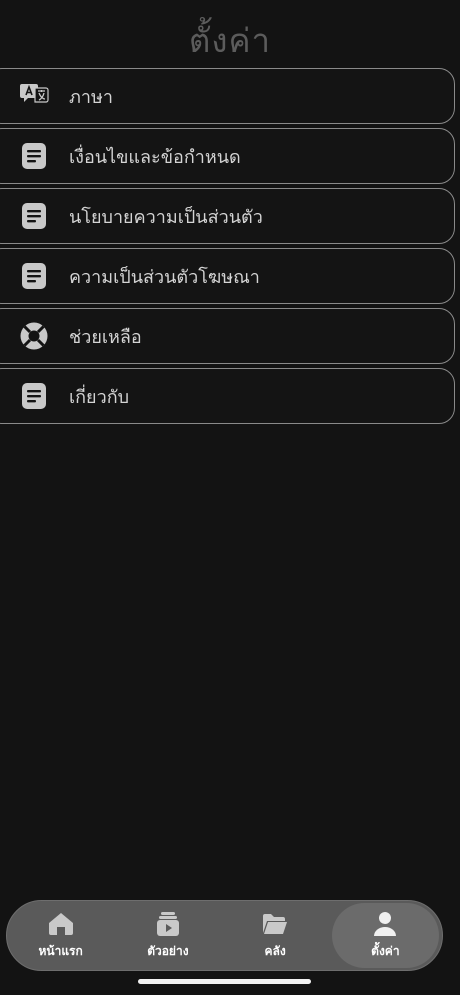 The width and height of the screenshot is (460, 995). I want to click on tab-library: คลัง, so click(275, 935).